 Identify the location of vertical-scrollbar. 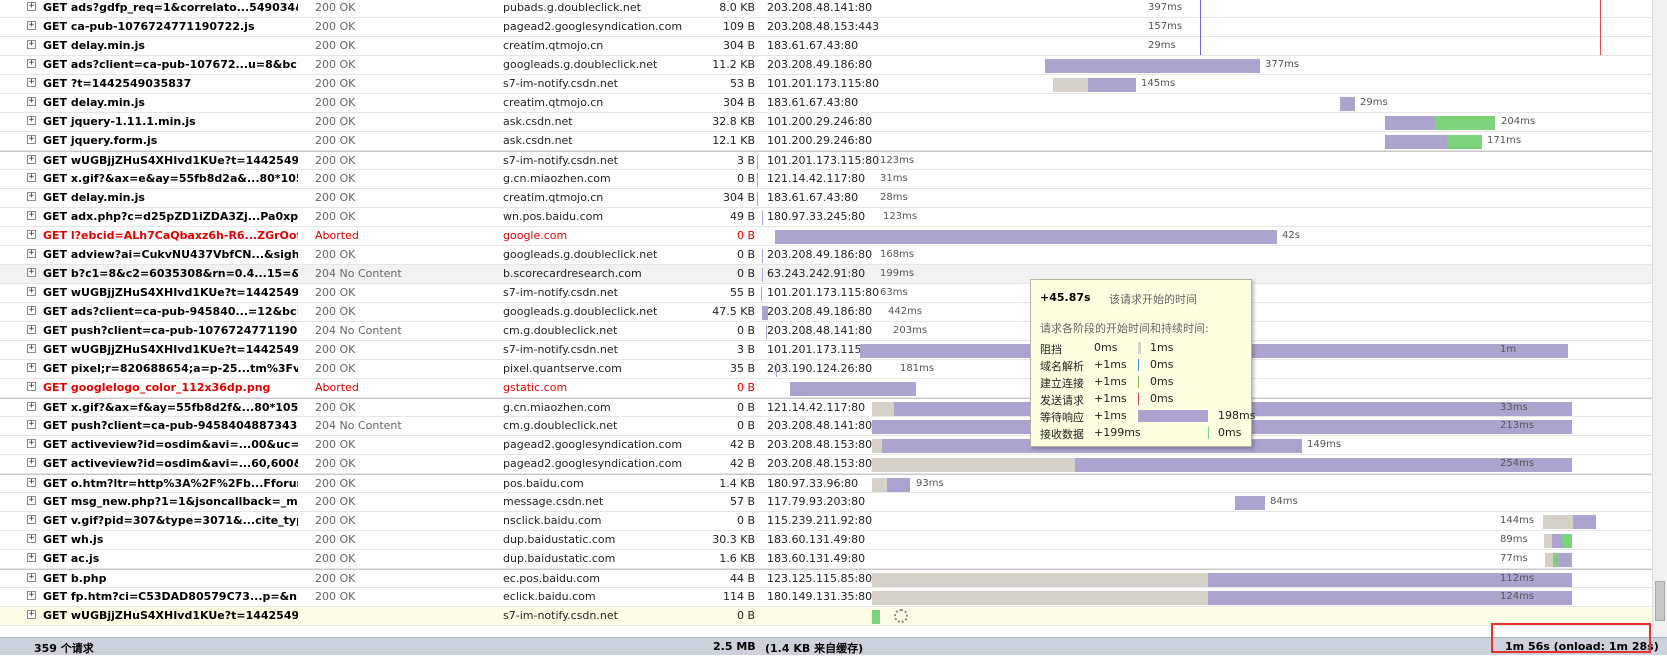
(1659, 318).